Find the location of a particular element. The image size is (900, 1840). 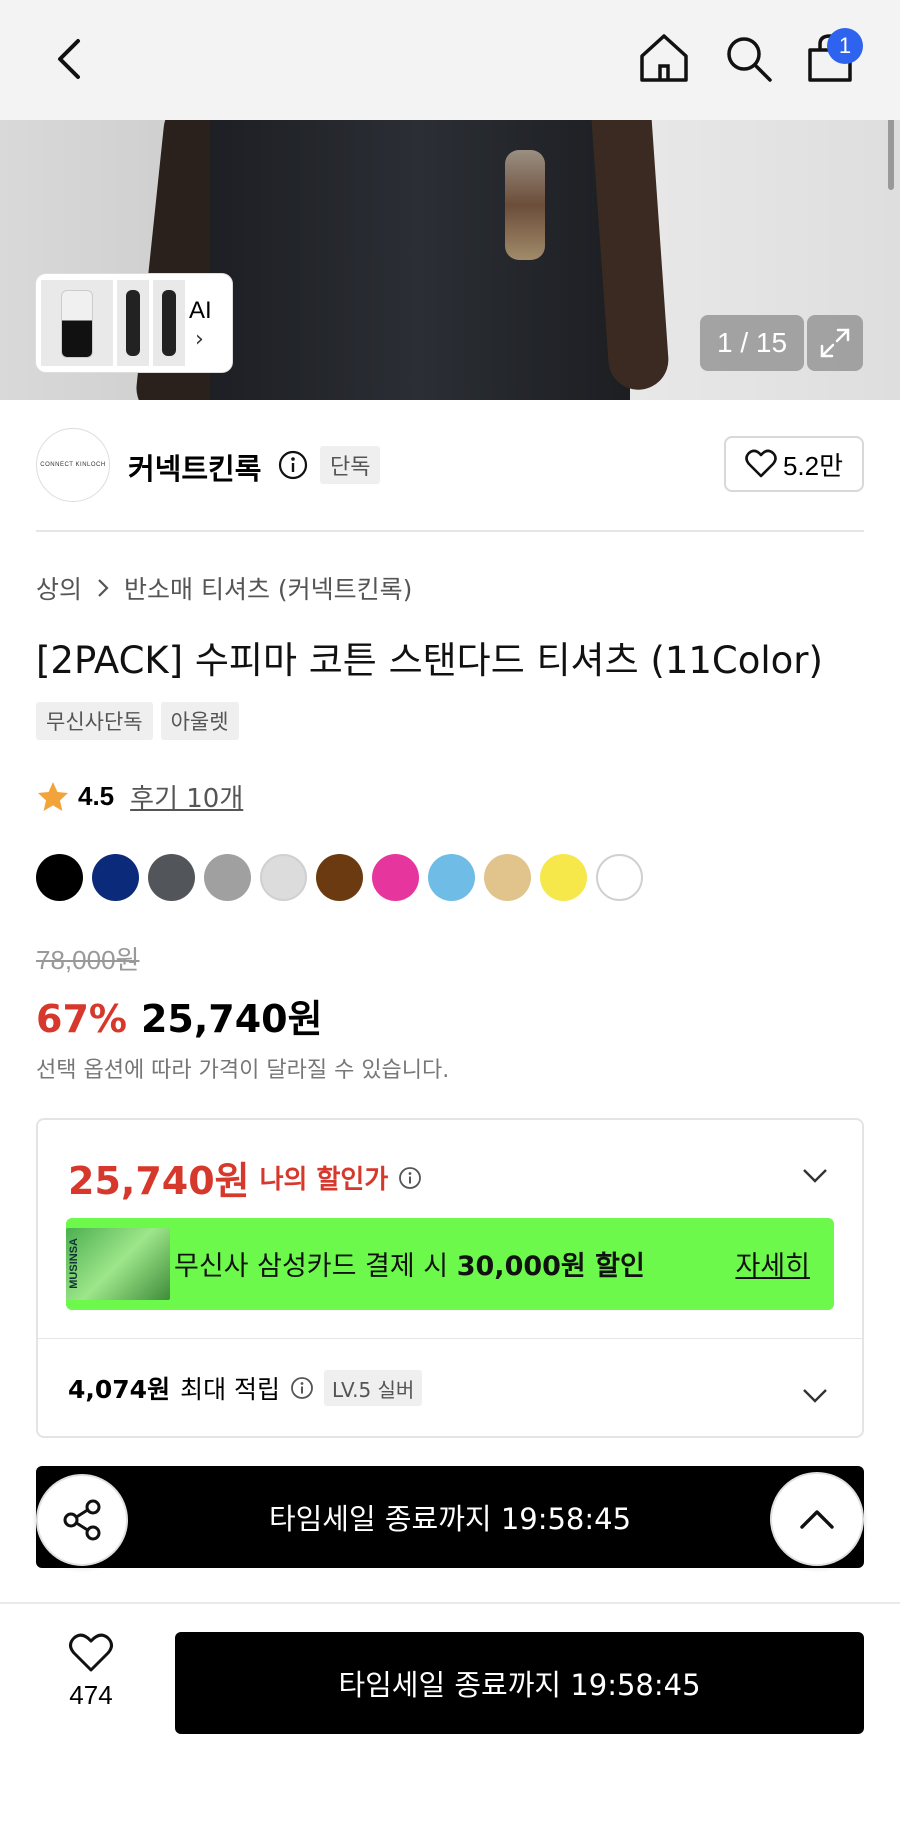

price-note: 선택 옵션에 따라 가격이 달라질 수 있습니다. is located at coordinates (243, 1070).